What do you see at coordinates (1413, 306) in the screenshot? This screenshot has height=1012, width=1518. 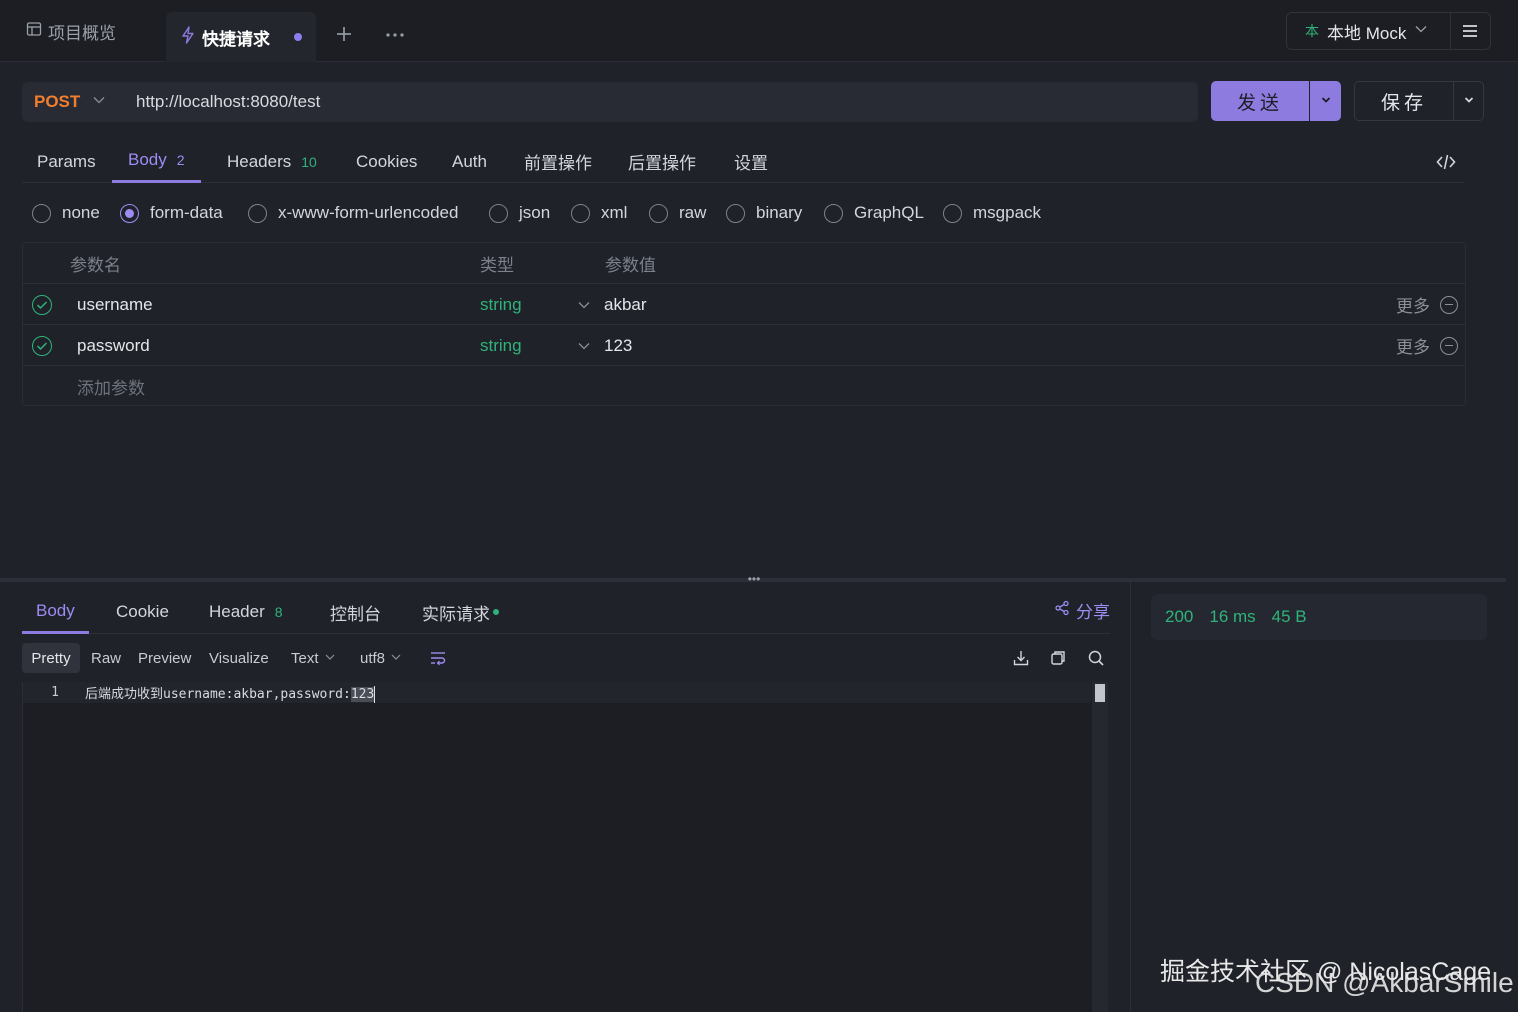 I see `more-label: 更多` at bounding box center [1413, 306].